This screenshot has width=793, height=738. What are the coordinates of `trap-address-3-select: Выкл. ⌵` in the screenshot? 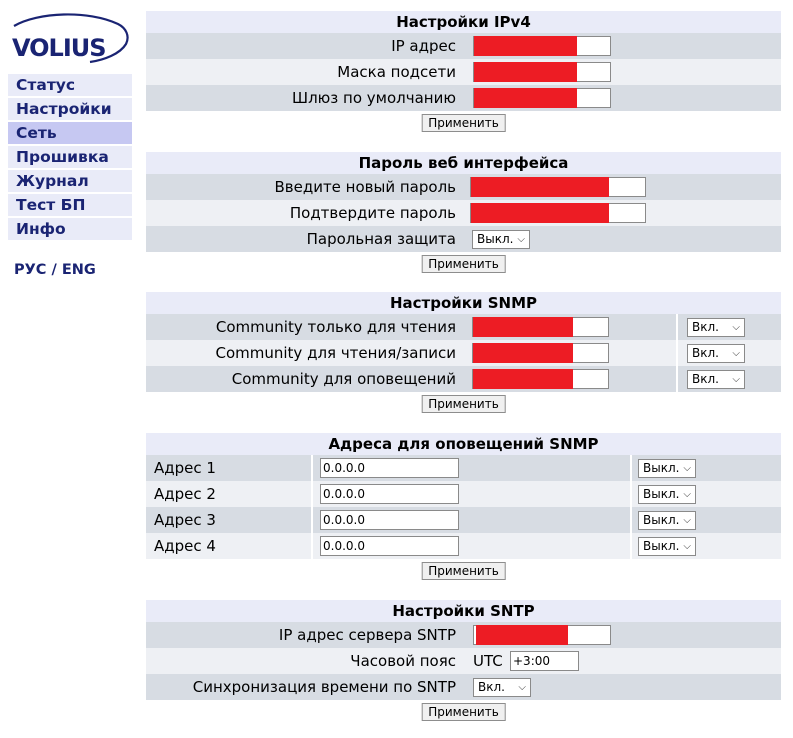 It's located at (667, 520).